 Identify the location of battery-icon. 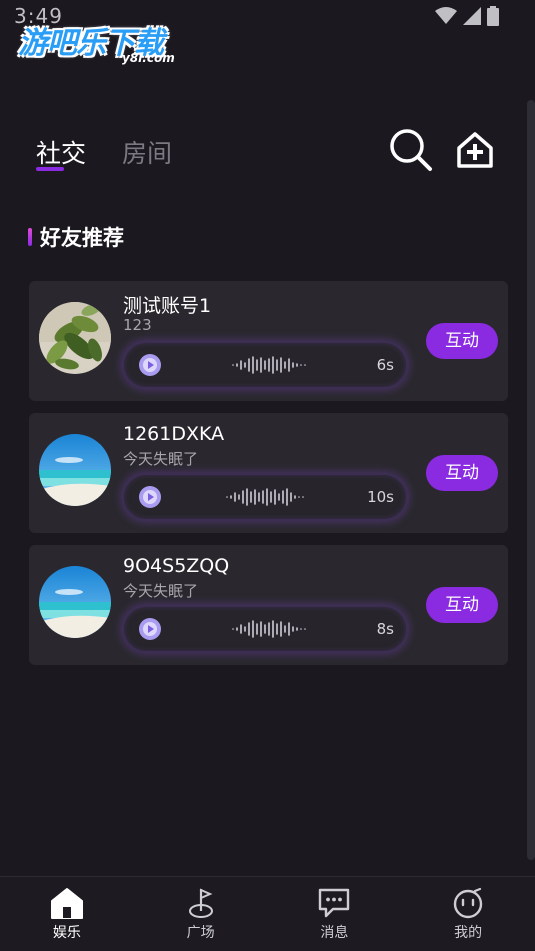
(493, 16).